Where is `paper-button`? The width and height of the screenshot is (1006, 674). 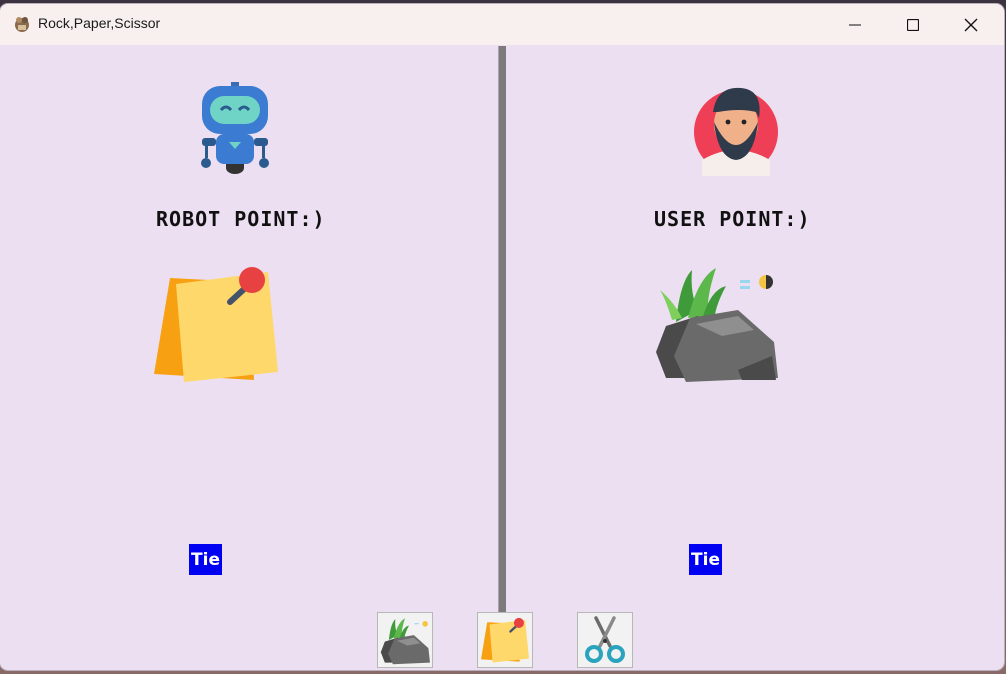
paper-button is located at coordinates (505, 640).